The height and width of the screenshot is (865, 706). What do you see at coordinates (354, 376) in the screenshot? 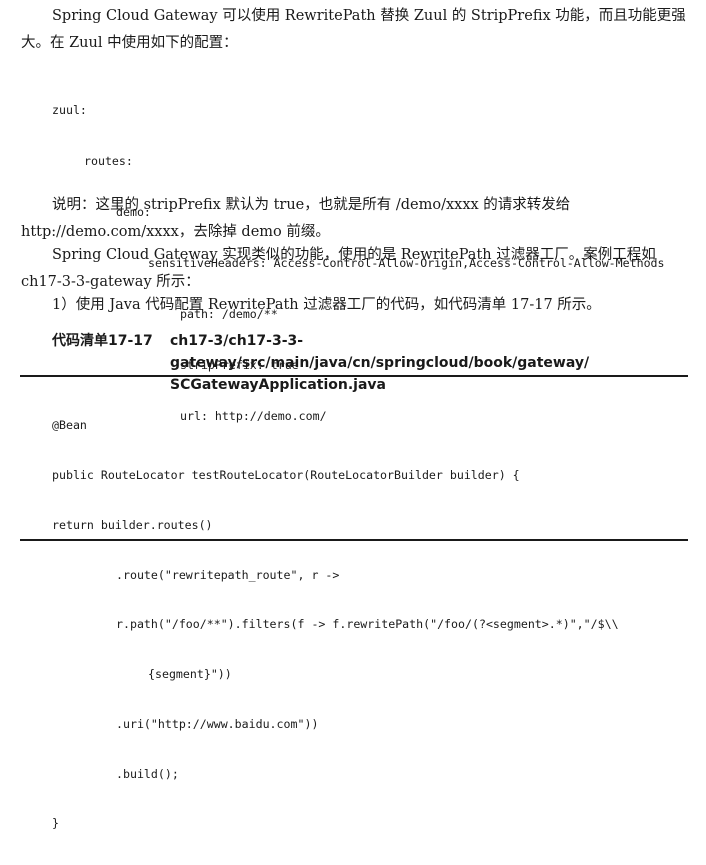
I see `listing-top-rule` at bounding box center [354, 376].